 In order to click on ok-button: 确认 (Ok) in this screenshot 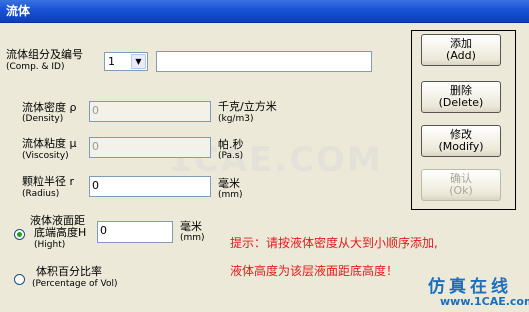, I will do `click(461, 185)`.